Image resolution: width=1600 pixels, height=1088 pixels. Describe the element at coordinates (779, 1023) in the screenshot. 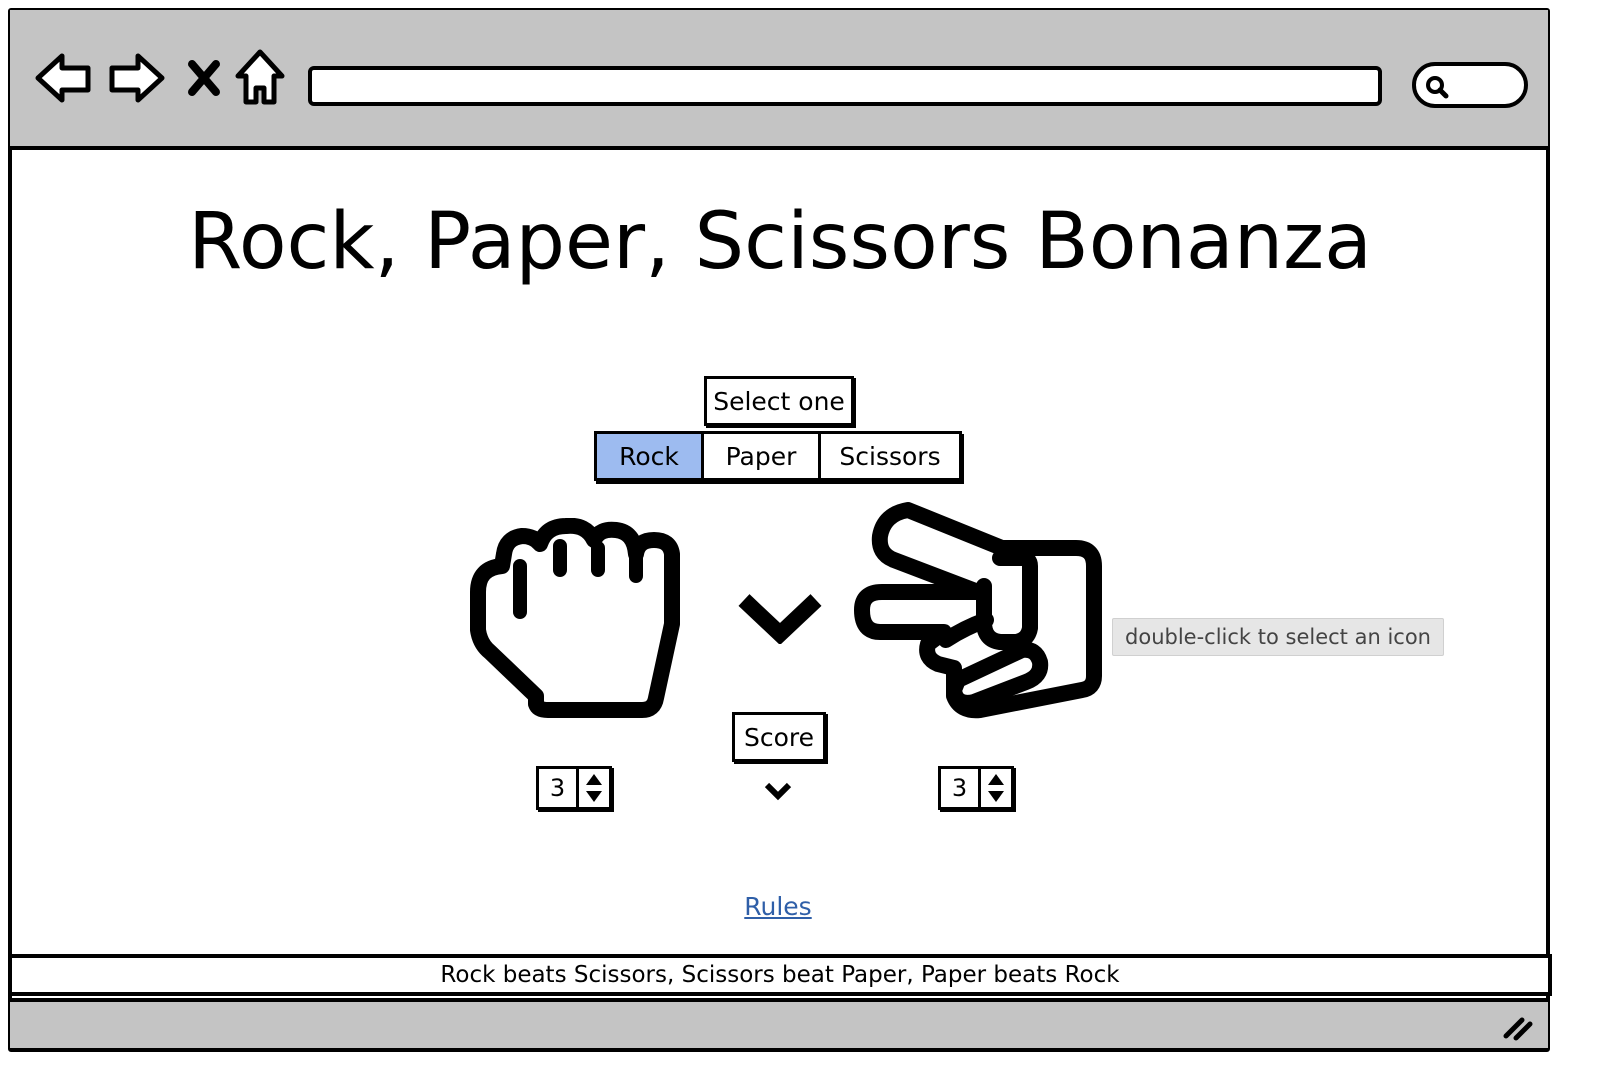

I see `browser-status-bar` at that location.